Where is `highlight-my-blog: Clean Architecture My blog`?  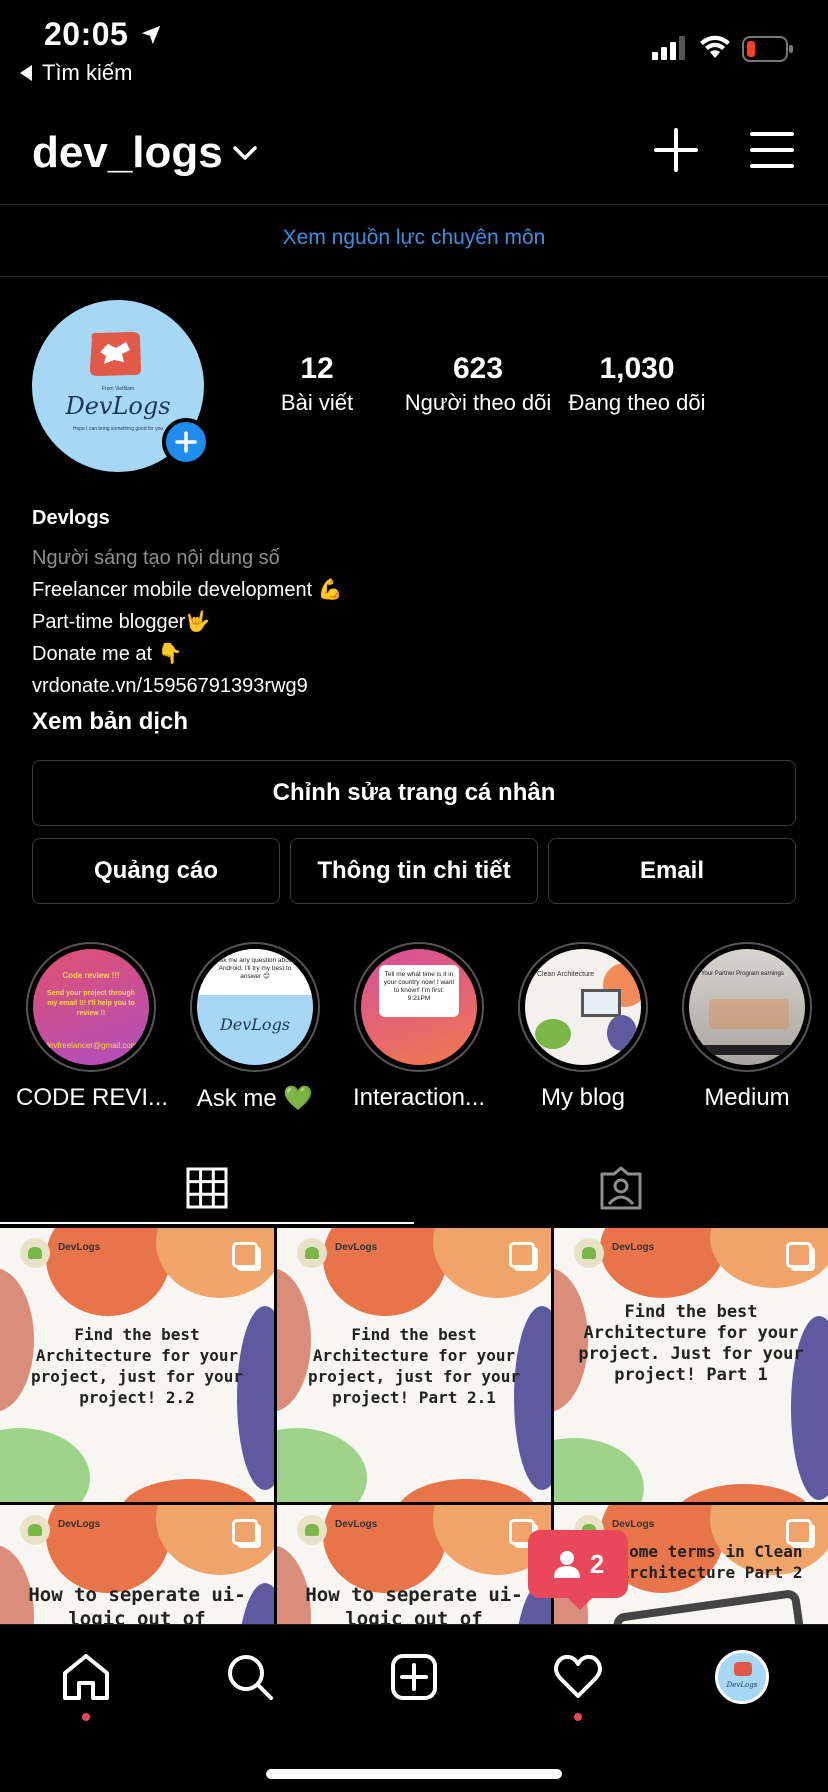 highlight-my-blog: Clean Architecture My blog is located at coordinates (583, 1027).